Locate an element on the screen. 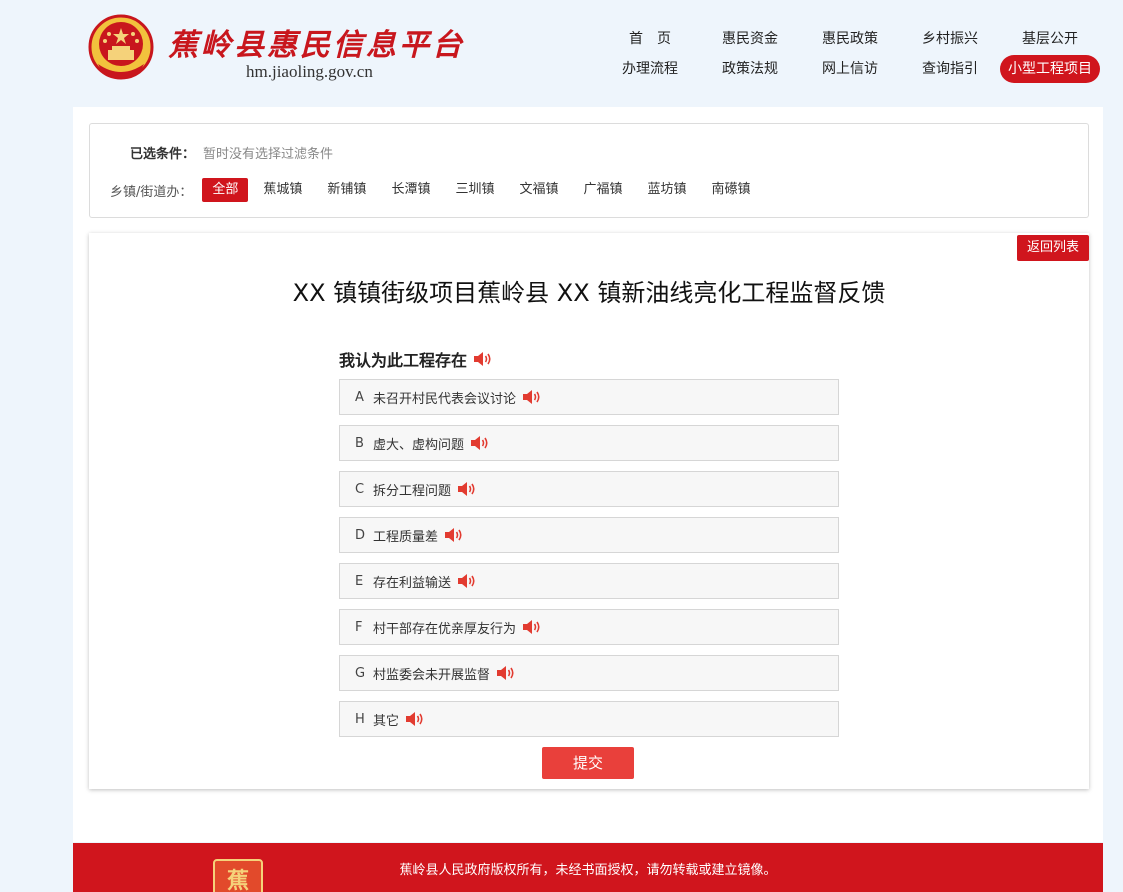 Image resolution: width=1123 pixels, height=892 pixels. option-text: 未召开村民代表会议讨论 is located at coordinates (445, 399).